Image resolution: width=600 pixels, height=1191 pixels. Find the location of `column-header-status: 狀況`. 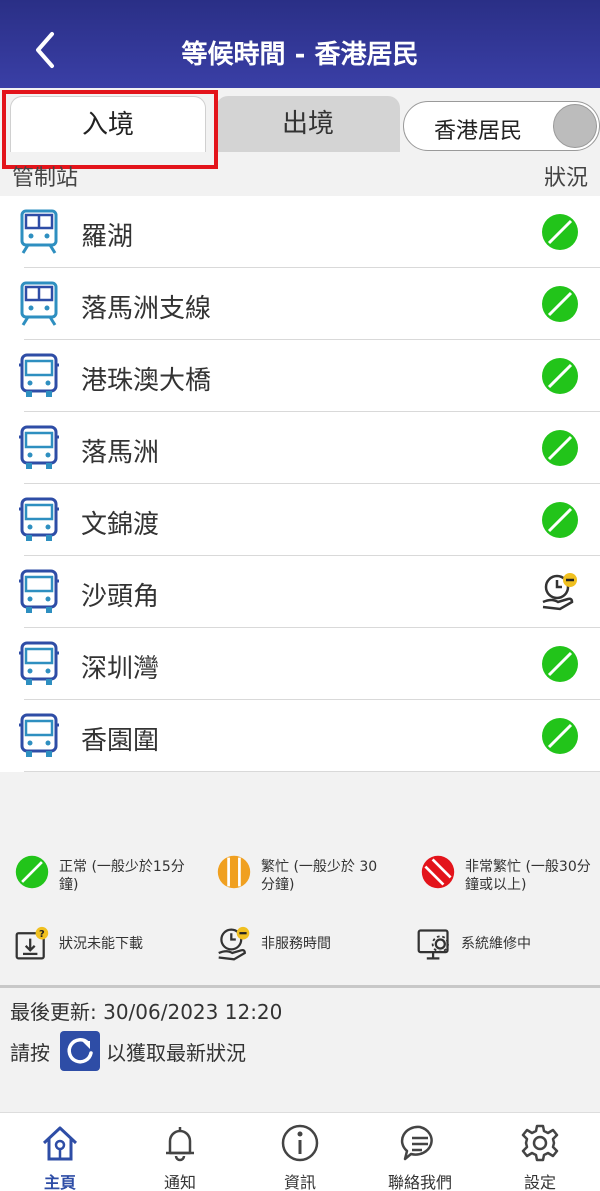

column-header-status: 狀況 is located at coordinates (565, 178).